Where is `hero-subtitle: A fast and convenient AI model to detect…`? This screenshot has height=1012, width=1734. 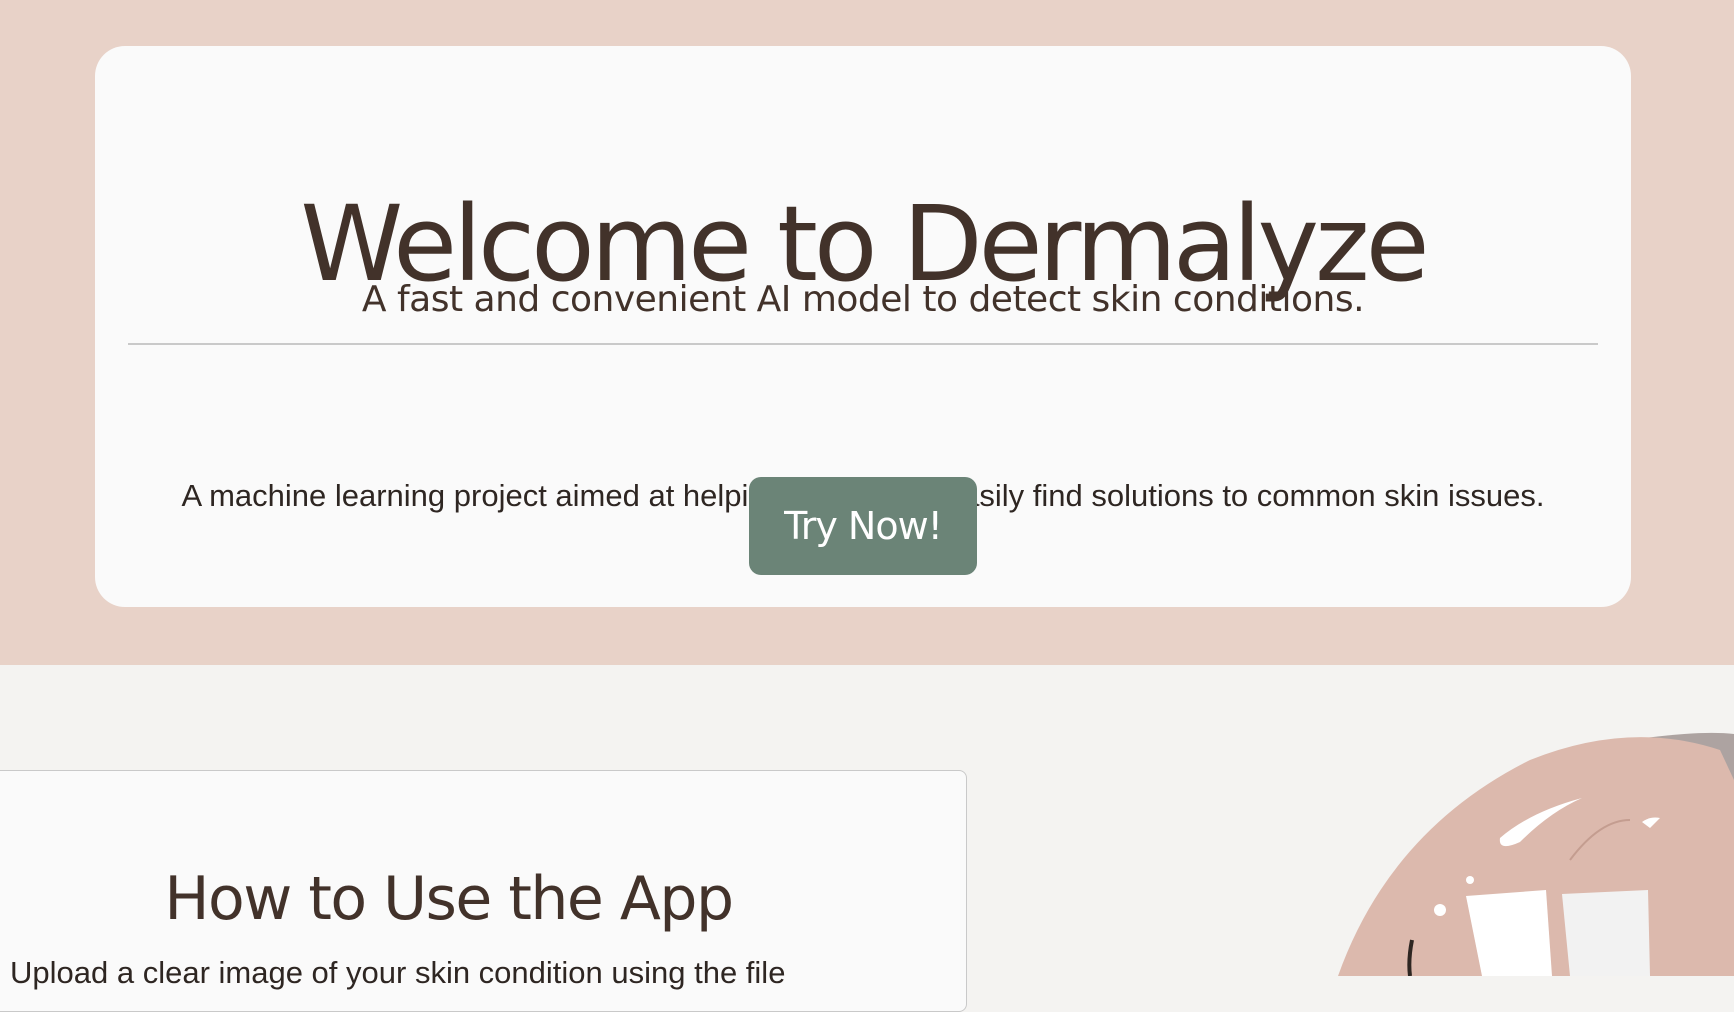
hero-subtitle: A fast and convenient AI model to detect… is located at coordinates (863, 299).